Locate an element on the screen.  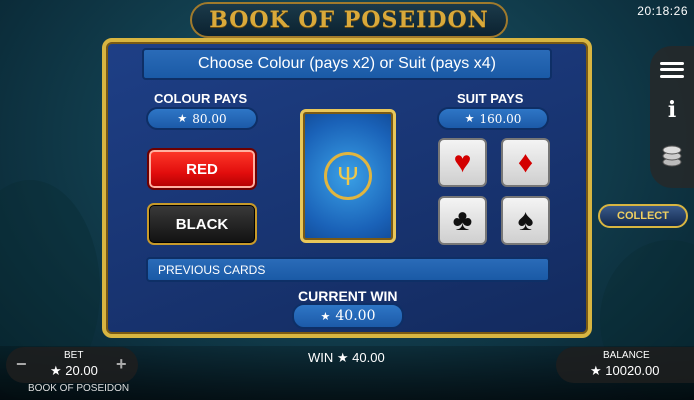
diamonds-button: ♦ is located at coordinates (525, 162).